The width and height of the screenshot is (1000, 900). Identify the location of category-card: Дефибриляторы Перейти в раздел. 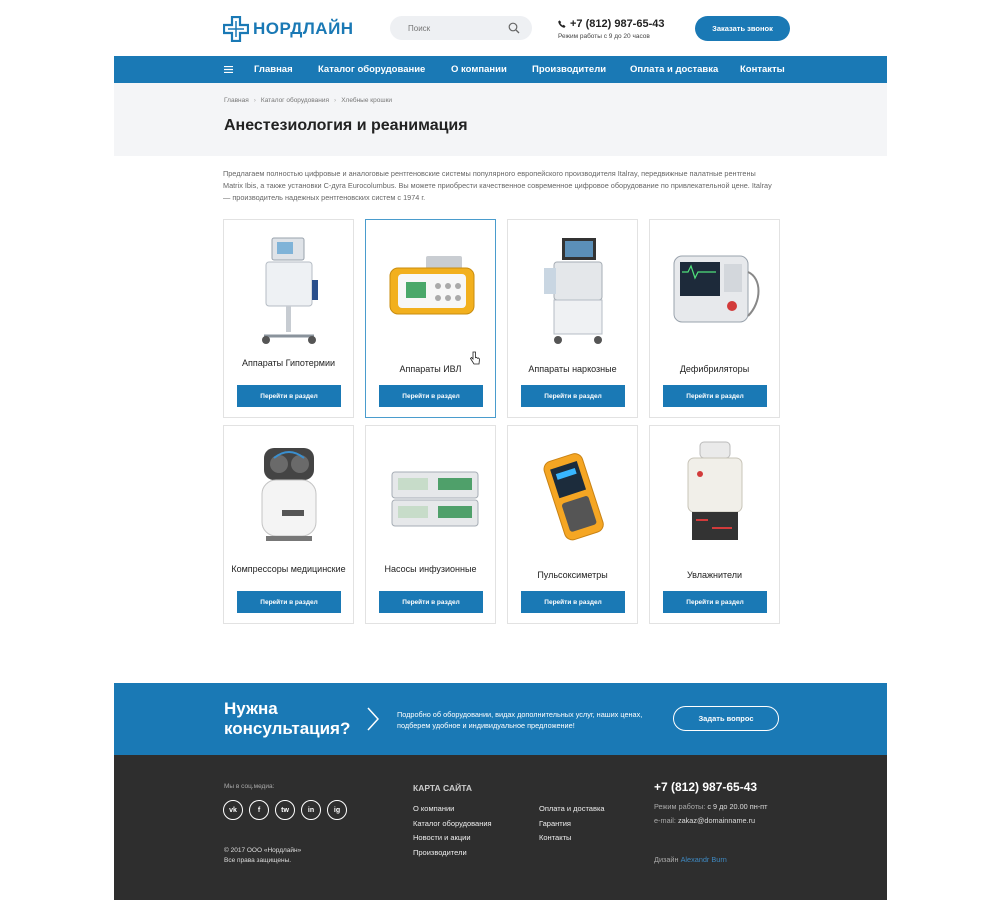
(714, 318).